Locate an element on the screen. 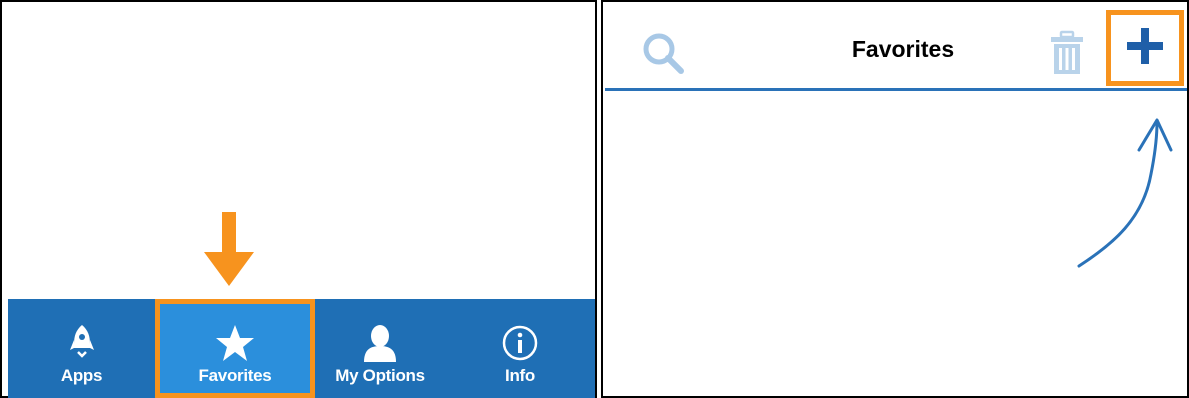  down-arrow-annotation is located at coordinates (229, 249).